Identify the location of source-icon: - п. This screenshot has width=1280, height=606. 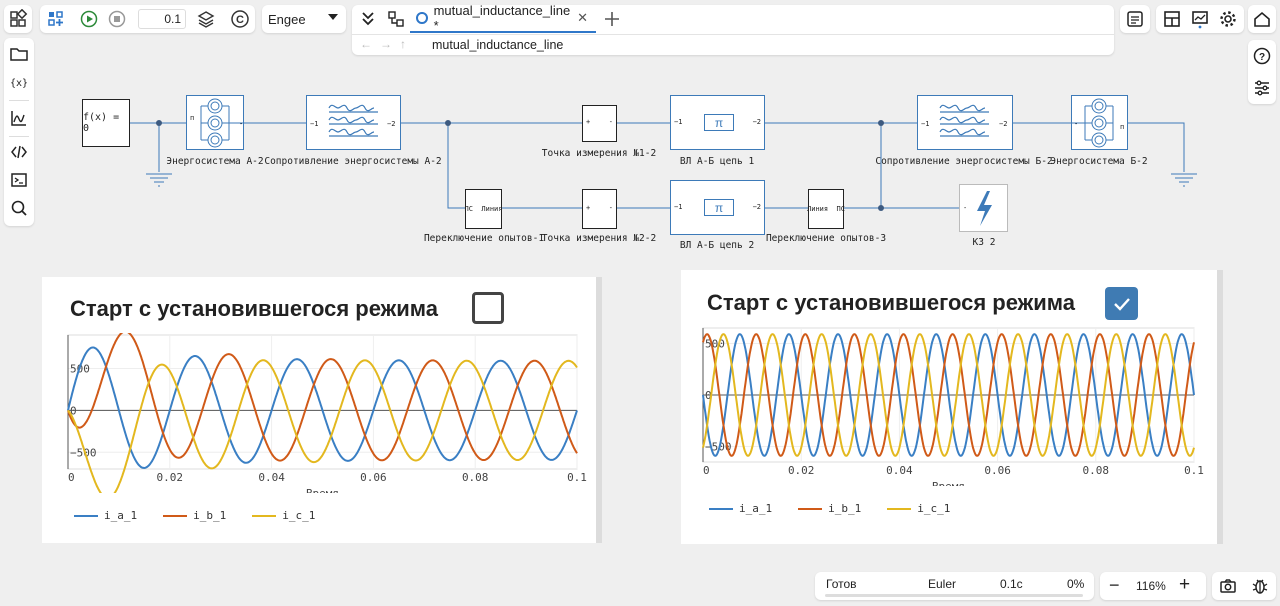
(1098, 123).